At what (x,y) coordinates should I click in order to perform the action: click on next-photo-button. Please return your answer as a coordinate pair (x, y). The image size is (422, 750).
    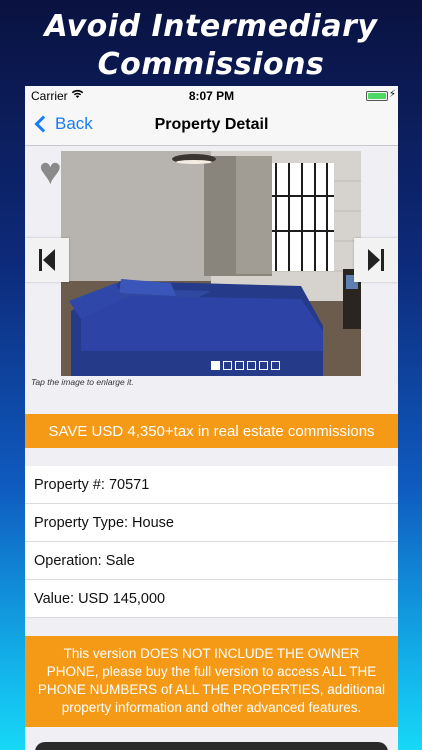
    Looking at the image, I should click on (376, 260).